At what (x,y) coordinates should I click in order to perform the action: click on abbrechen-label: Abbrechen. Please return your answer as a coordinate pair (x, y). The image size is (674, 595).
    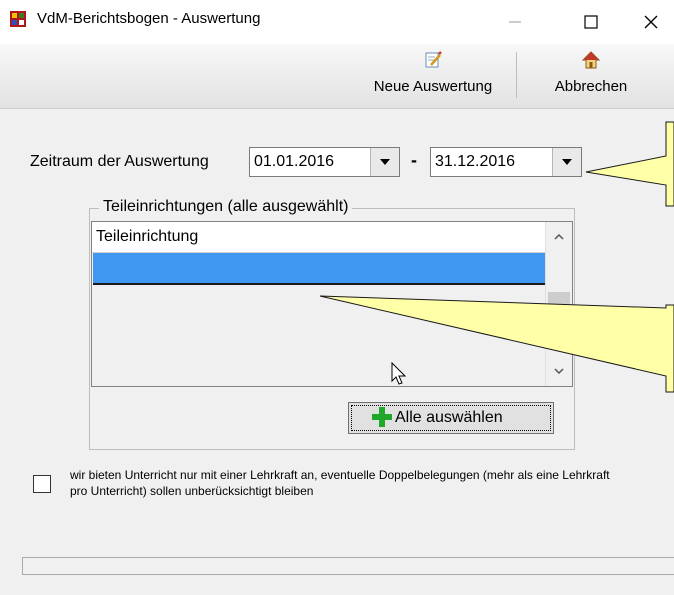
    Looking at the image, I should click on (591, 86).